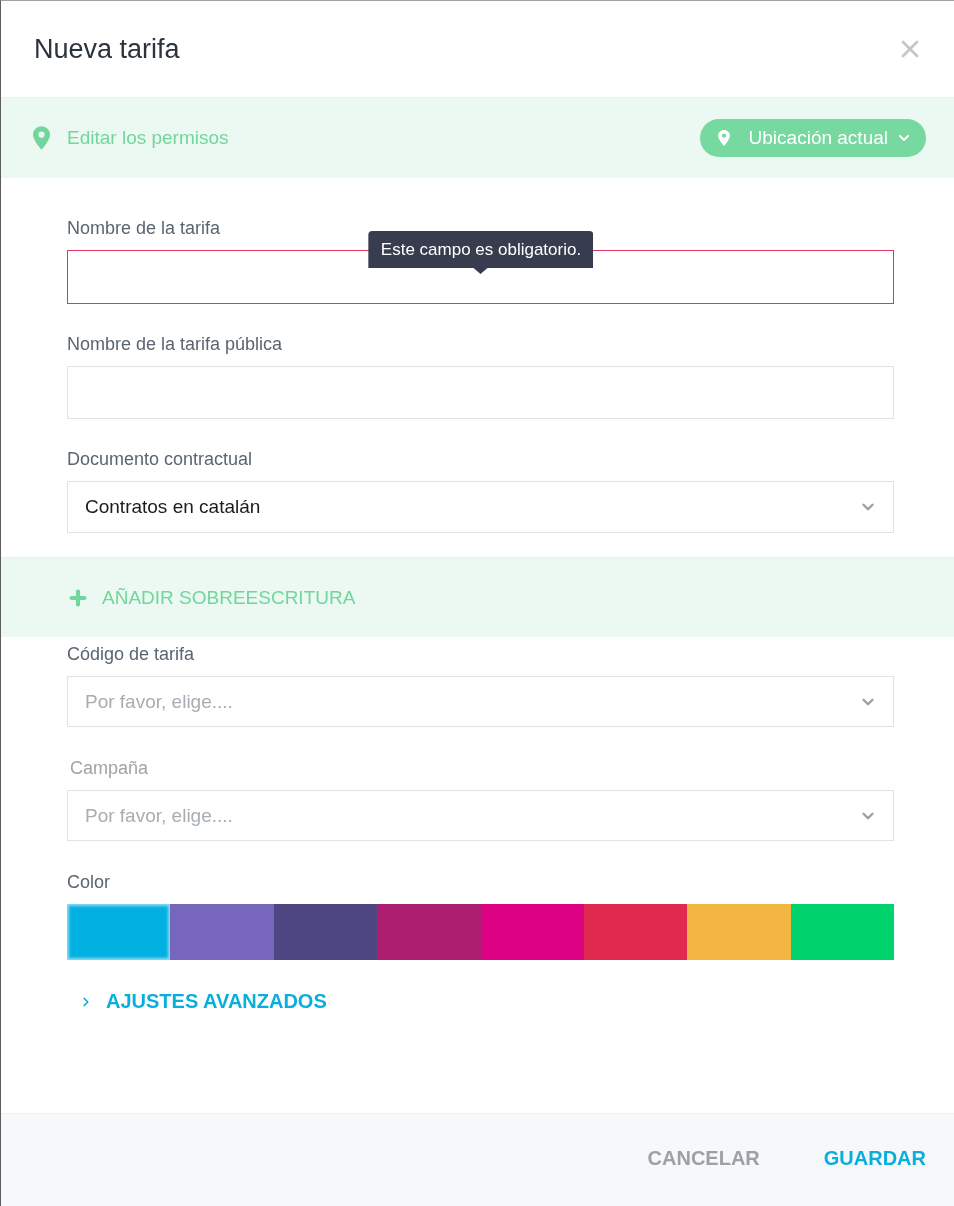 The width and height of the screenshot is (954, 1206). Describe the element at coordinates (197, 1001) in the screenshot. I see `advanced-settings-toggle: AJUSTES AVANZADOS` at that location.